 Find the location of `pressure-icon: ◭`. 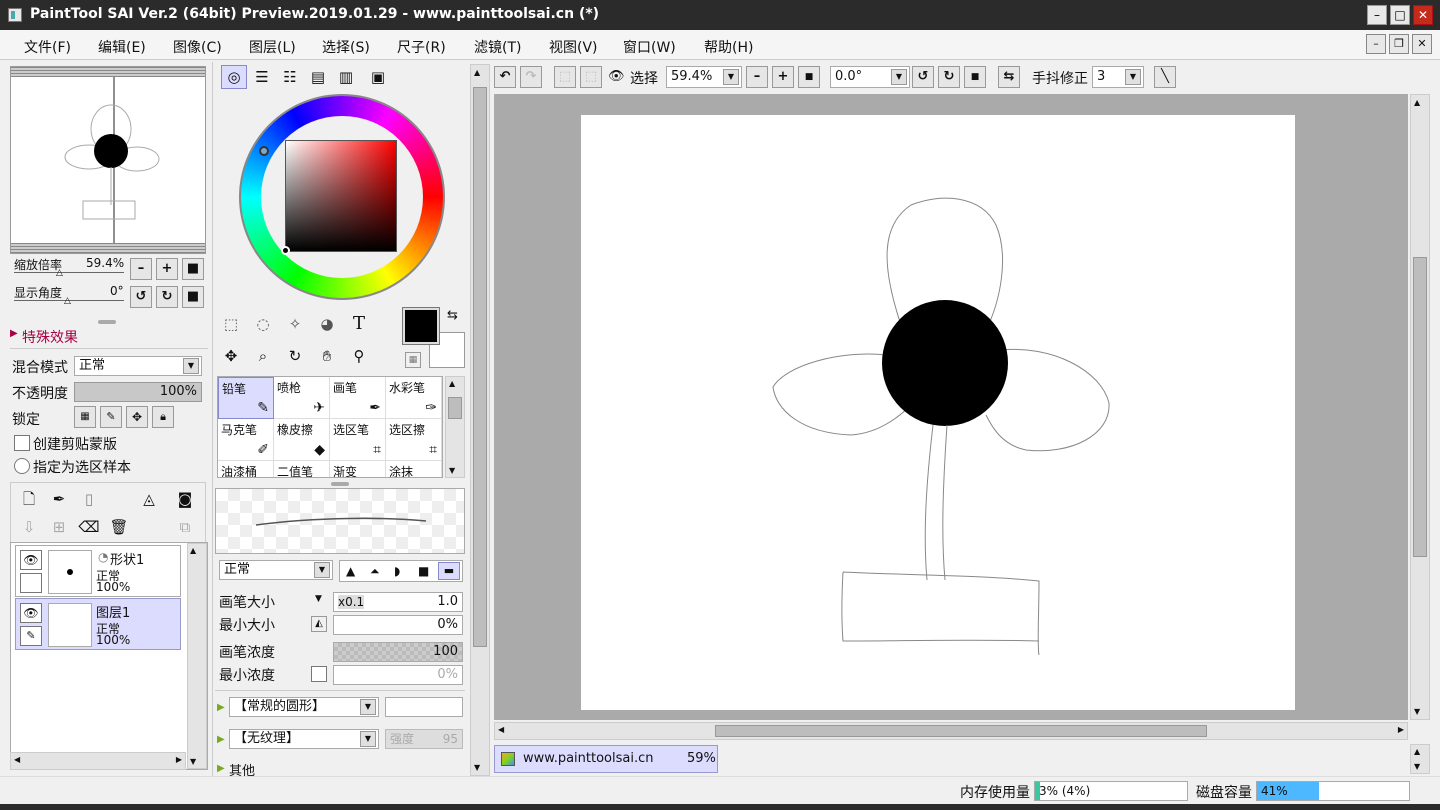

pressure-icon: ◭ is located at coordinates (319, 624).